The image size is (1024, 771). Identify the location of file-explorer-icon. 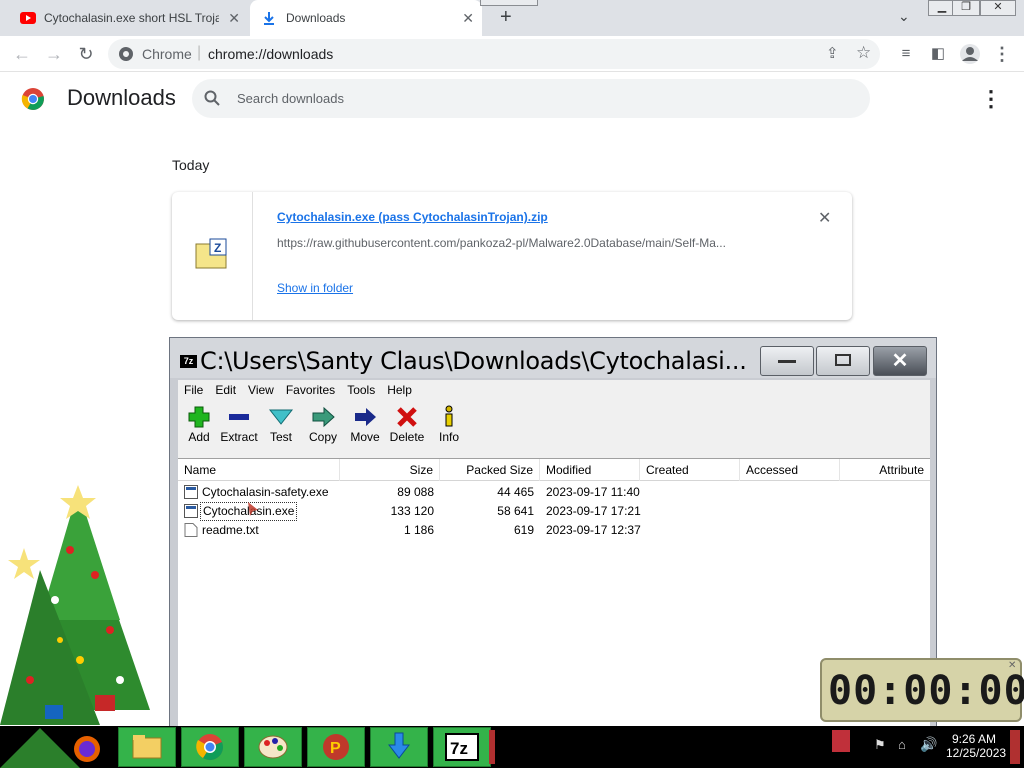
(147, 747).